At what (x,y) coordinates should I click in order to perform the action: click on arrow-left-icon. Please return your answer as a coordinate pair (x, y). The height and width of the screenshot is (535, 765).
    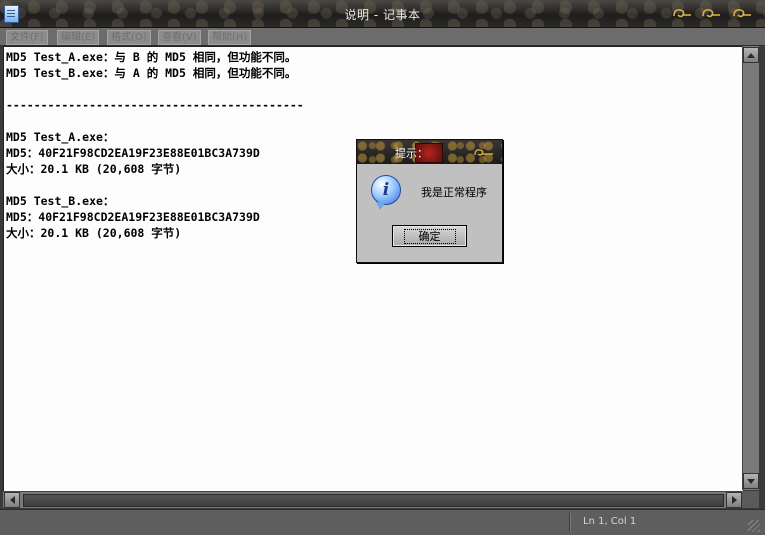
    Looking at the image, I should click on (12, 500).